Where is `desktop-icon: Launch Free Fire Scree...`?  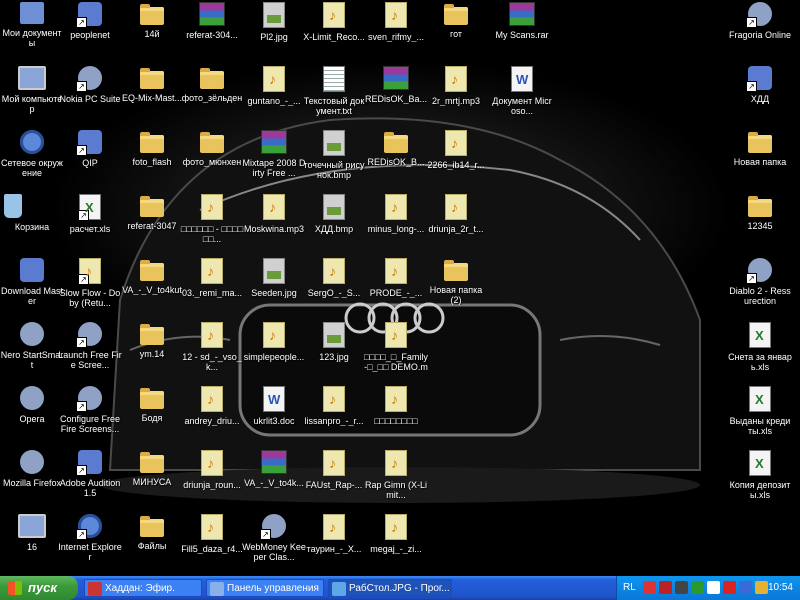 desktop-icon: Launch Free Fire Scree... is located at coordinates (90, 351).